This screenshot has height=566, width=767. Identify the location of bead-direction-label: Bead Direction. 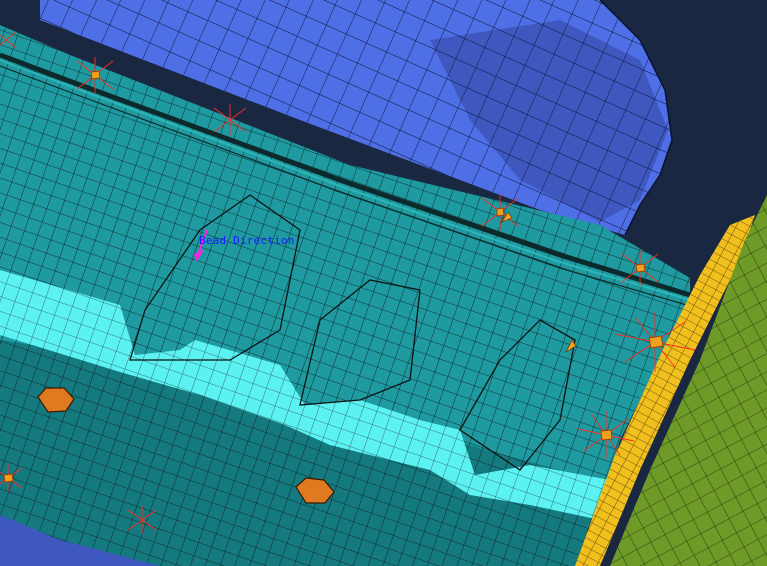
(247, 240).